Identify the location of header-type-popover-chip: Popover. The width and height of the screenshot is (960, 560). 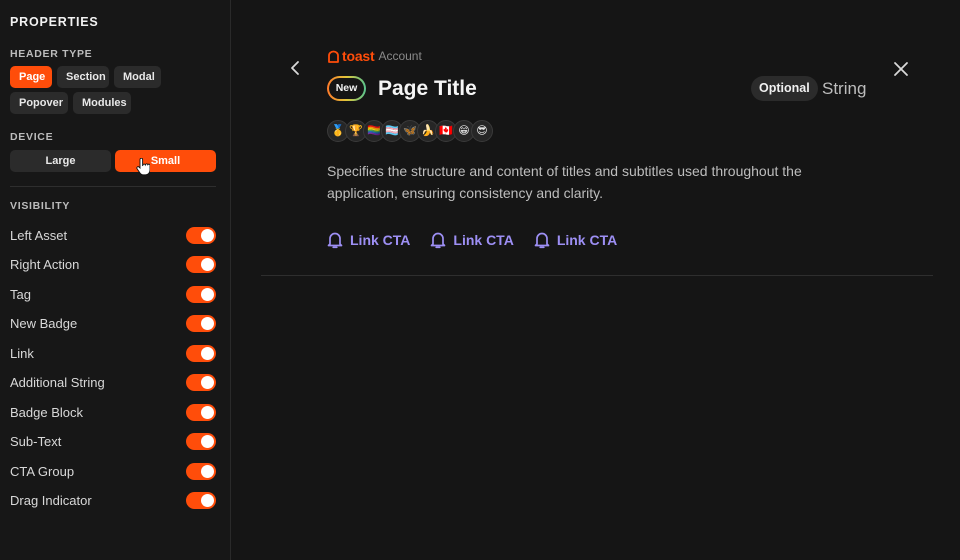
(39, 103).